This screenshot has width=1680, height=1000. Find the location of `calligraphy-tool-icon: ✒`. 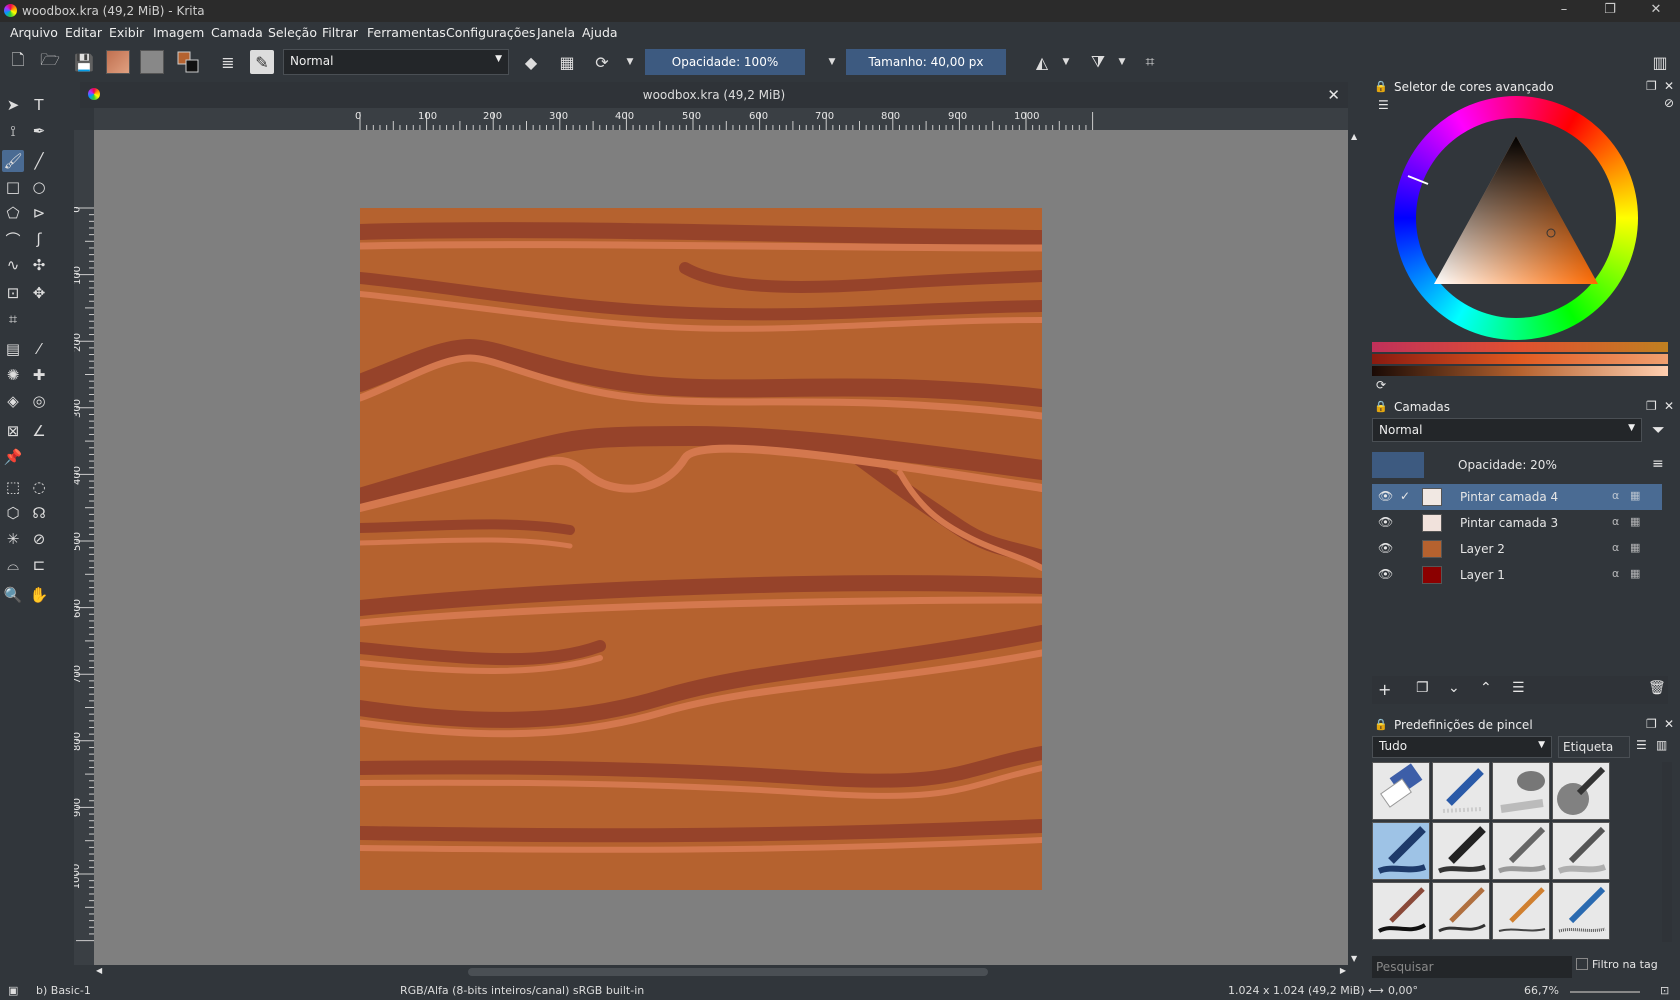

calligraphy-tool-icon: ✒ is located at coordinates (39, 131).